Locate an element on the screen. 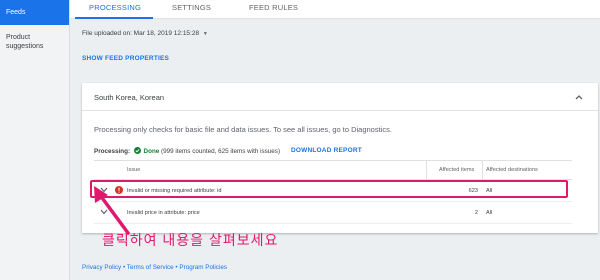  region-label: South Korea, Korean is located at coordinates (129, 97).